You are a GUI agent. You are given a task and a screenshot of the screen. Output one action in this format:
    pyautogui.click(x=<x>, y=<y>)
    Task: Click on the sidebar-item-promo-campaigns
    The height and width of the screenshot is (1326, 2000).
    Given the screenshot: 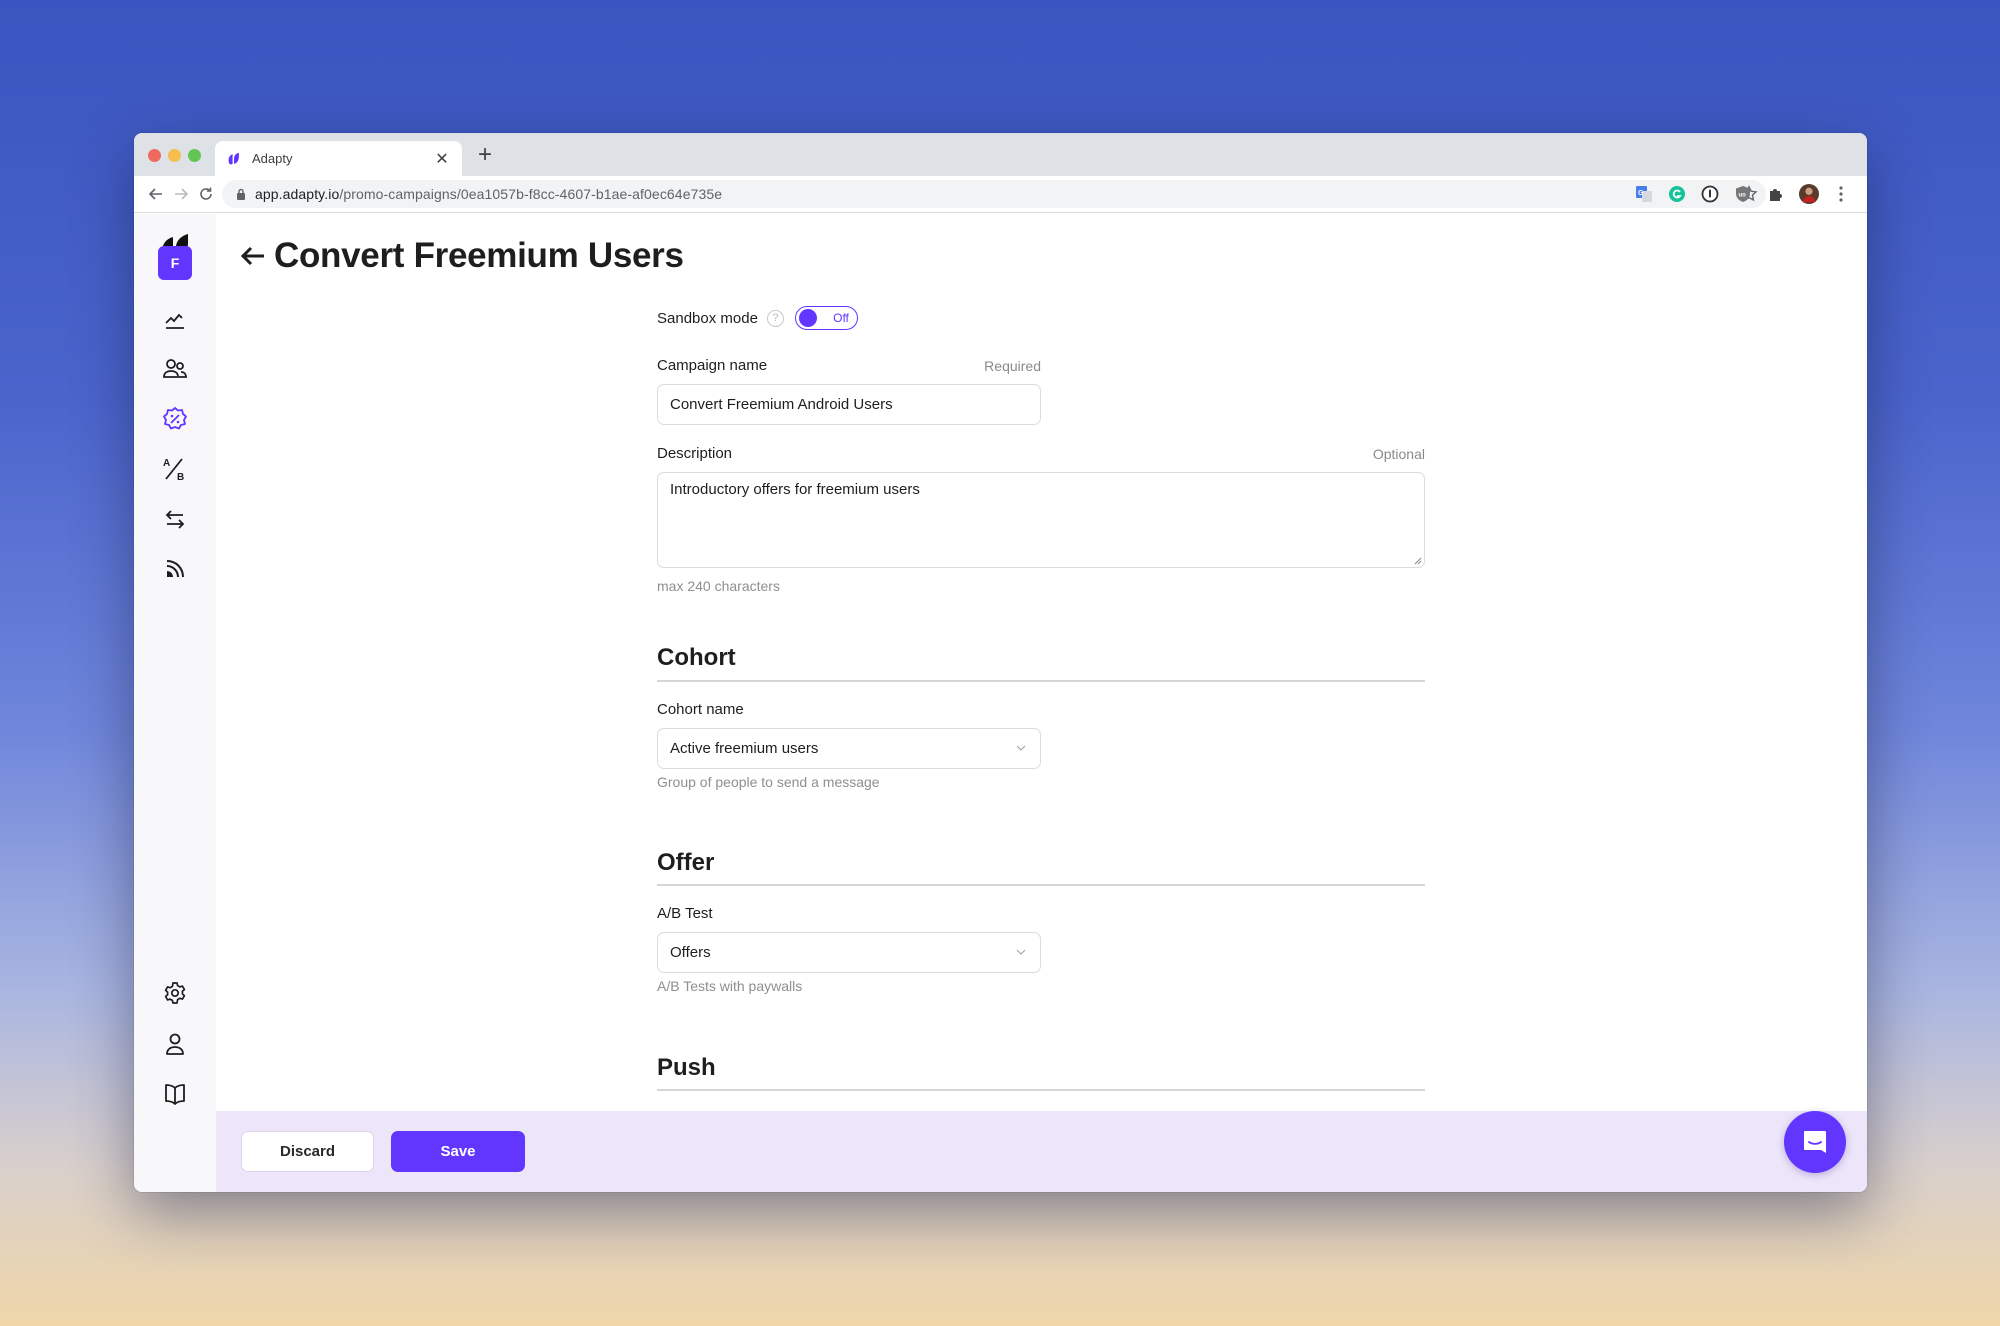 What is the action you would take?
    pyautogui.click(x=175, y=419)
    